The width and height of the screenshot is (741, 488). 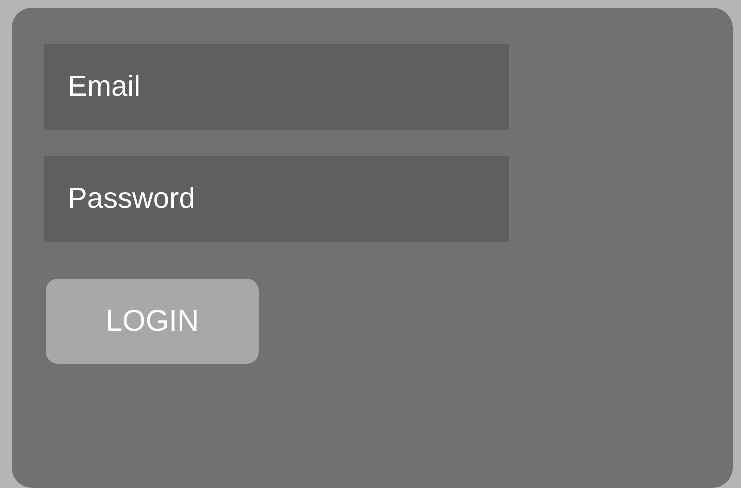 I want to click on email-field: Email, so click(x=276, y=87).